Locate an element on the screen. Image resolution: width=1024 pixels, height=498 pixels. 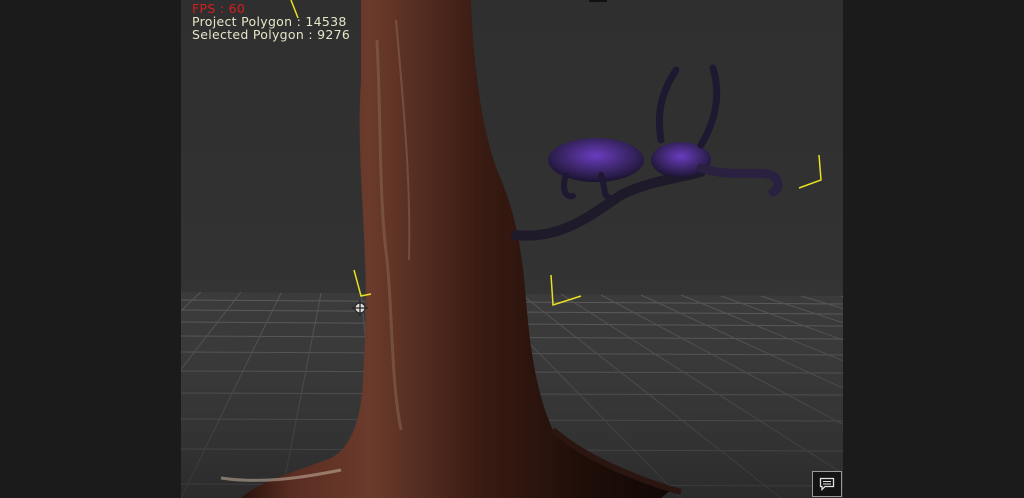
selected-polygon-readout: Selected Polygon : 9276 is located at coordinates (271, 34).